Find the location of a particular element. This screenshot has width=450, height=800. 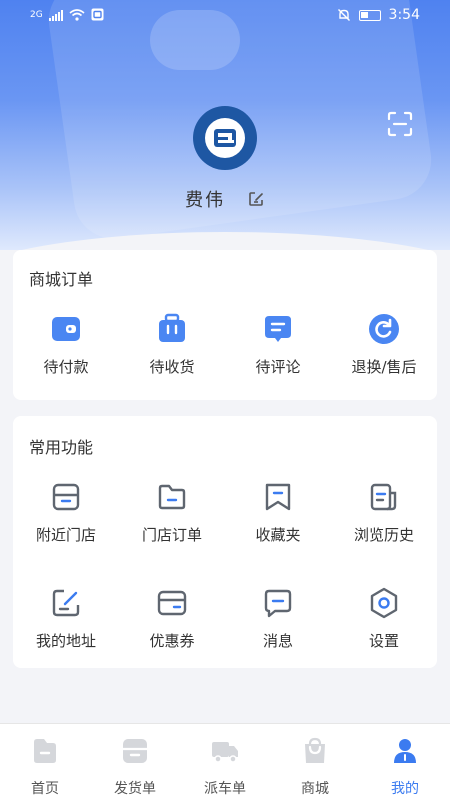

tab-label: 首页 is located at coordinates (45, 789).